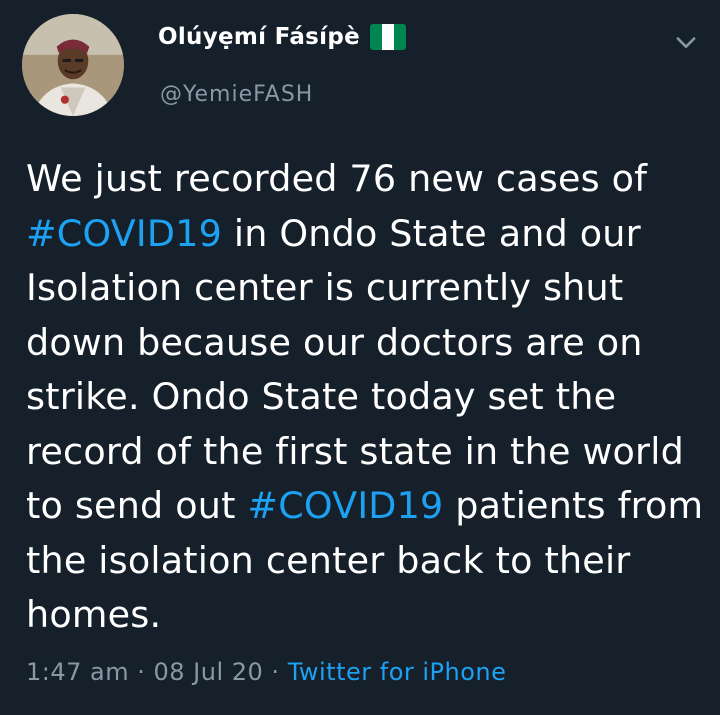 The height and width of the screenshot is (715, 720). I want to click on nigeria-flag-icon, so click(387, 37).